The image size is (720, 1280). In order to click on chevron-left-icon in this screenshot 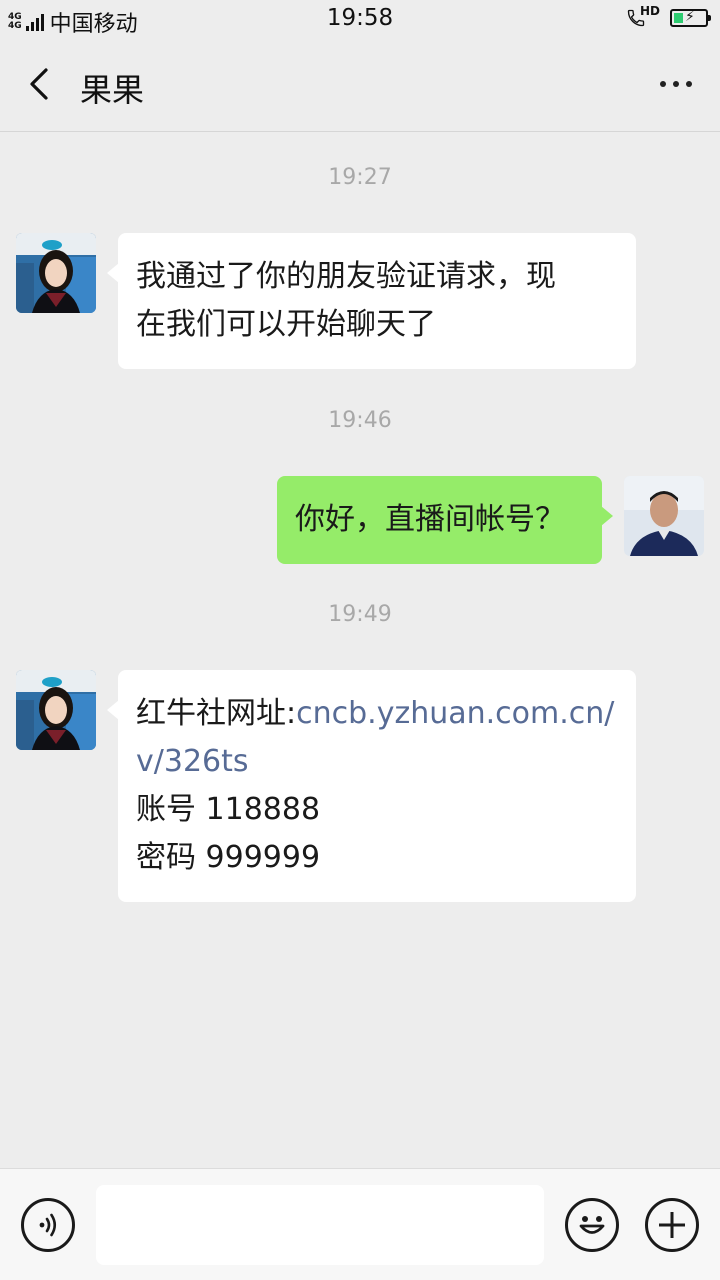, I will do `click(39, 84)`.